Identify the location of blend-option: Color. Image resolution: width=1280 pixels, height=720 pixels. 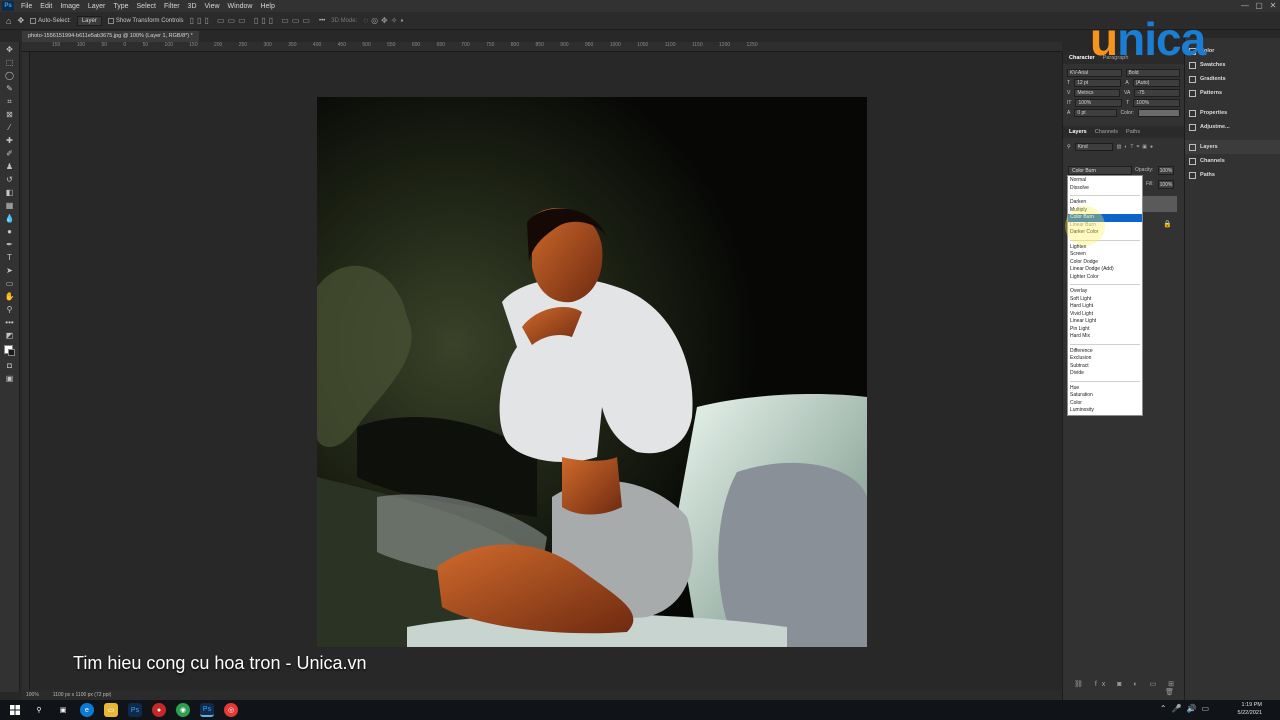
(1105, 404).